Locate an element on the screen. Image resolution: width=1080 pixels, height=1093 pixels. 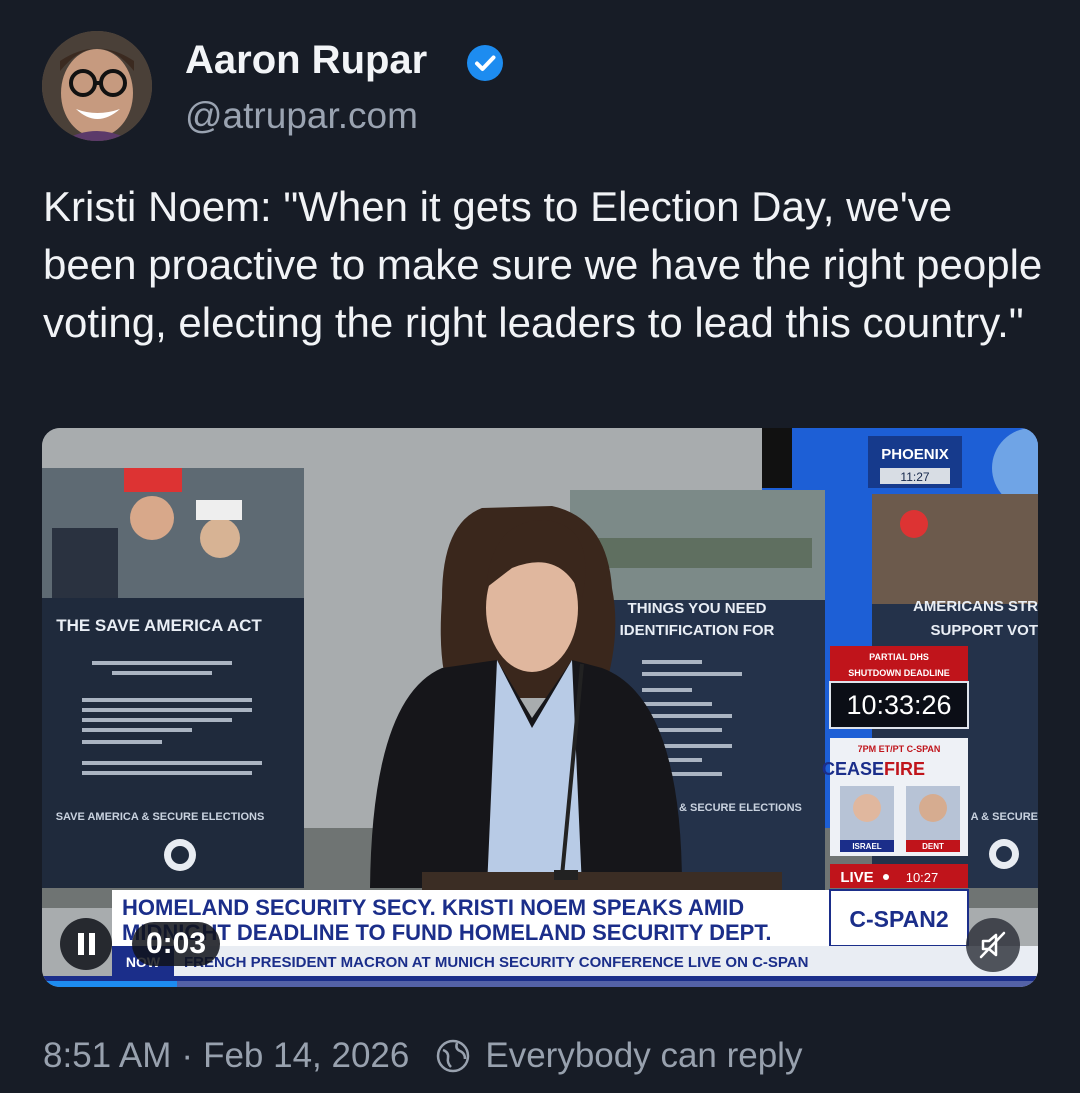
poster-right-footer: A & SECURE is located at coordinates (1004, 817).